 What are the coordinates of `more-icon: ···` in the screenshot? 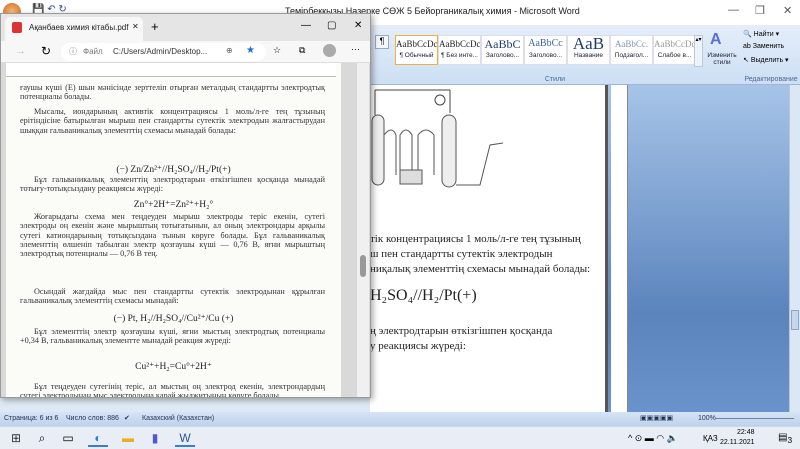 It's located at (355, 49).